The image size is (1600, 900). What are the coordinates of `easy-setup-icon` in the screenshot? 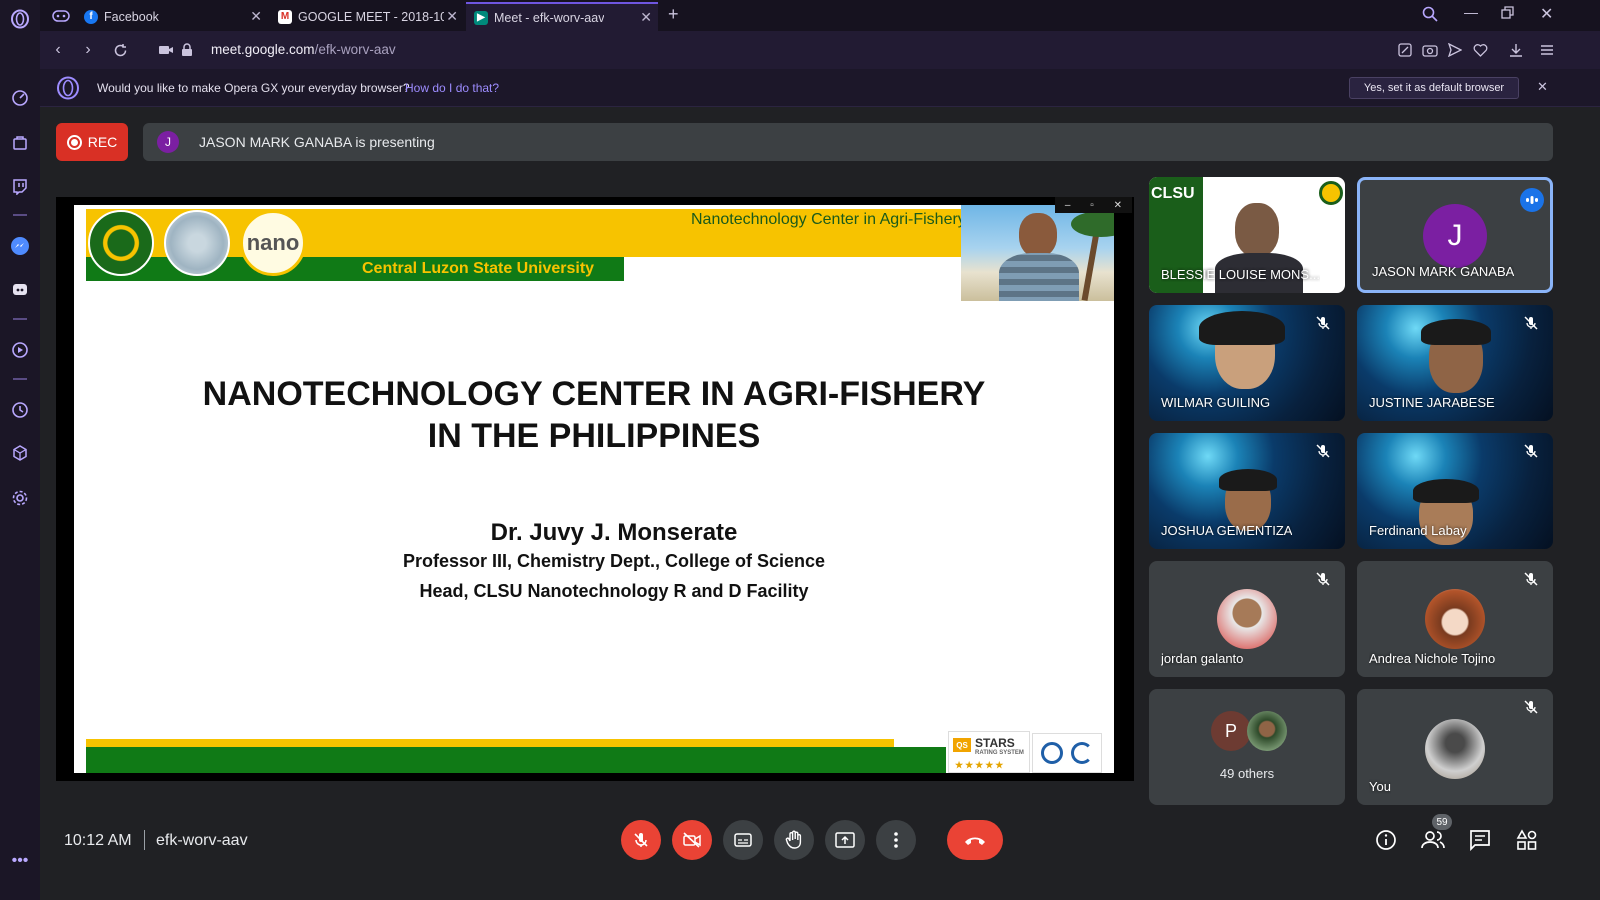 It's located at (1405, 50).